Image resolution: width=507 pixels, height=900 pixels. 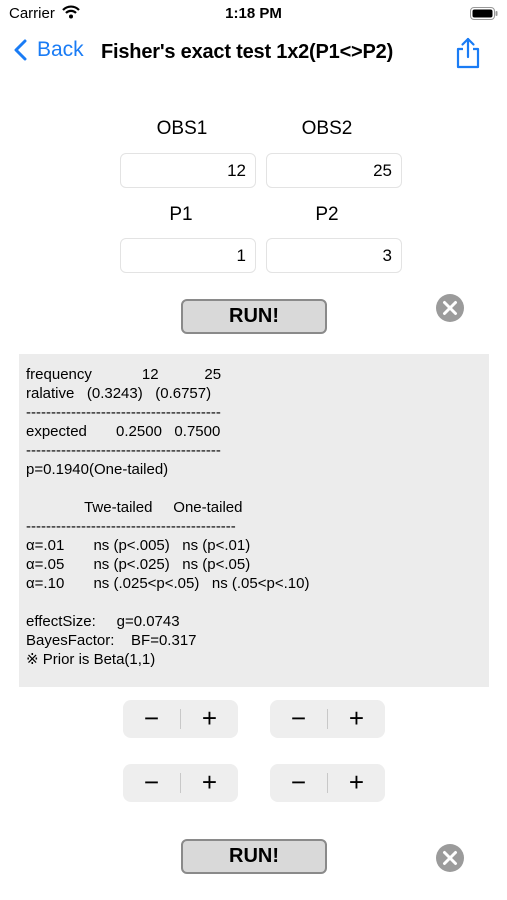 I want to click on battery-icon, so click(x=484, y=16).